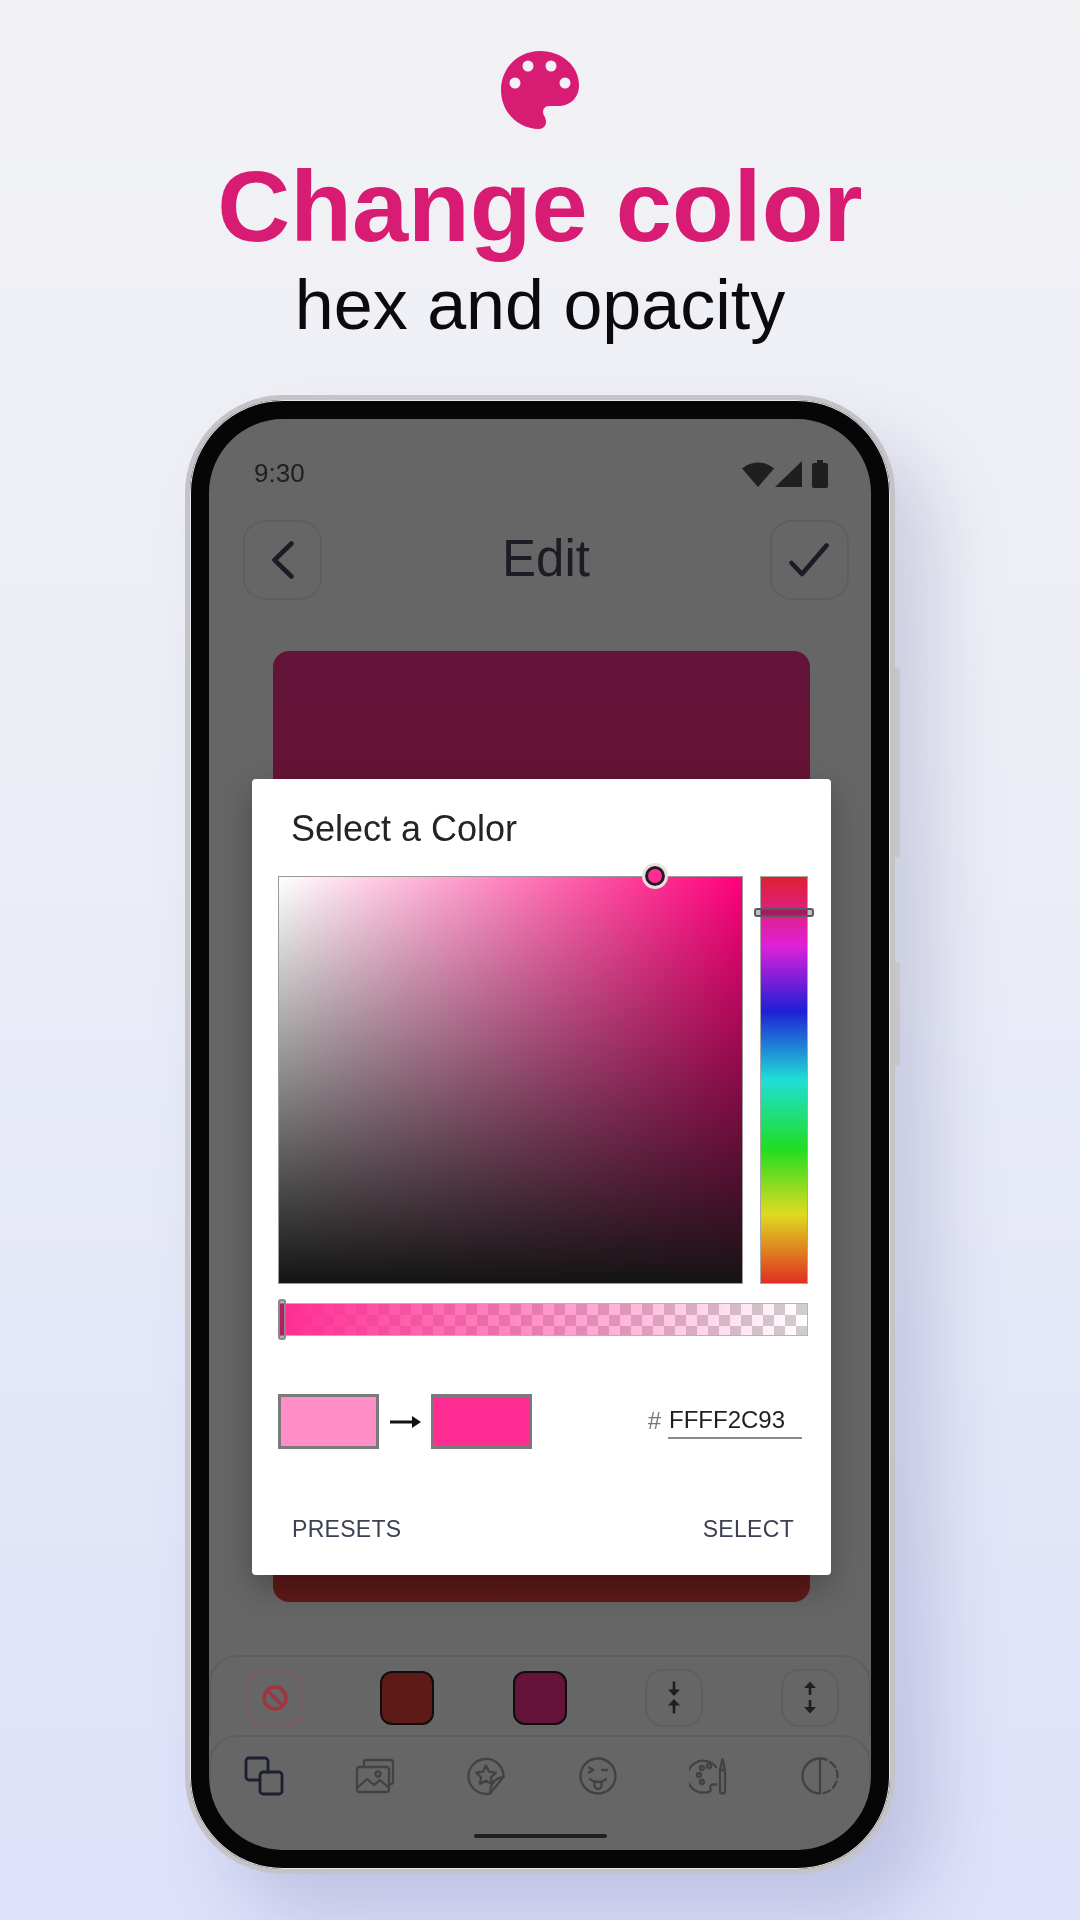  What do you see at coordinates (758, 473) in the screenshot?
I see `wifi-icon` at bounding box center [758, 473].